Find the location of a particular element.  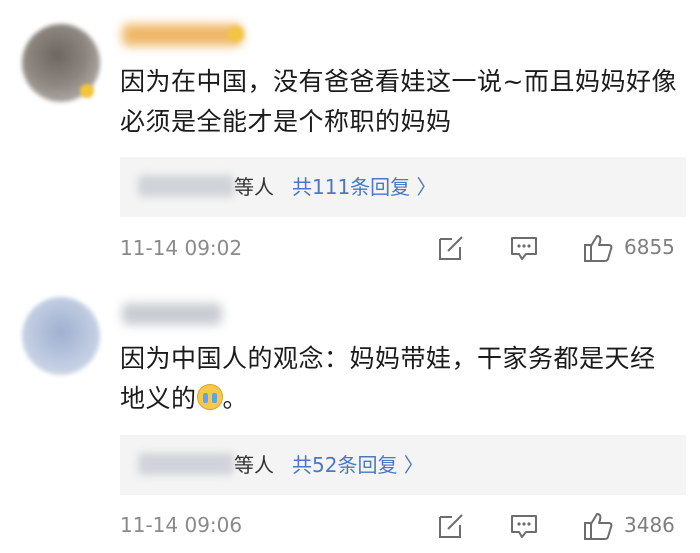

avatar is located at coordinates (61, 336).